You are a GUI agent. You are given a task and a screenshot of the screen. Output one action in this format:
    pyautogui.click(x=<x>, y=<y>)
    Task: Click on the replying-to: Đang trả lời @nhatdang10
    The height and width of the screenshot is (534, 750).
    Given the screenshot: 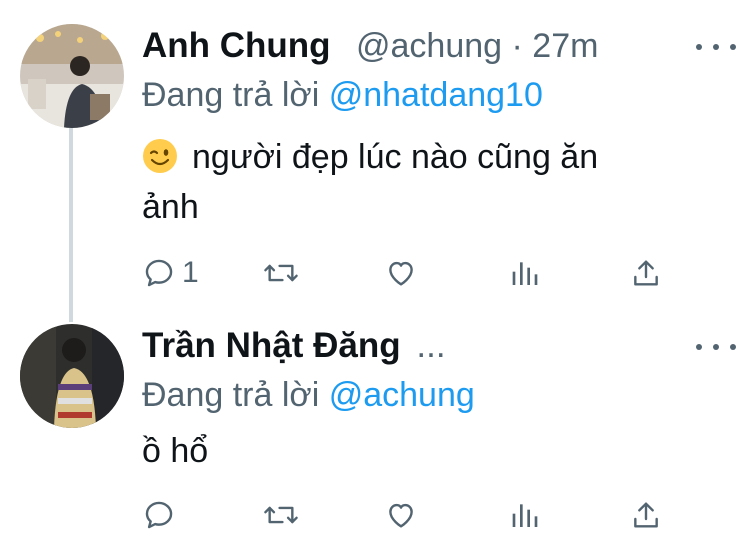 What is the action you would take?
    pyautogui.click(x=342, y=95)
    